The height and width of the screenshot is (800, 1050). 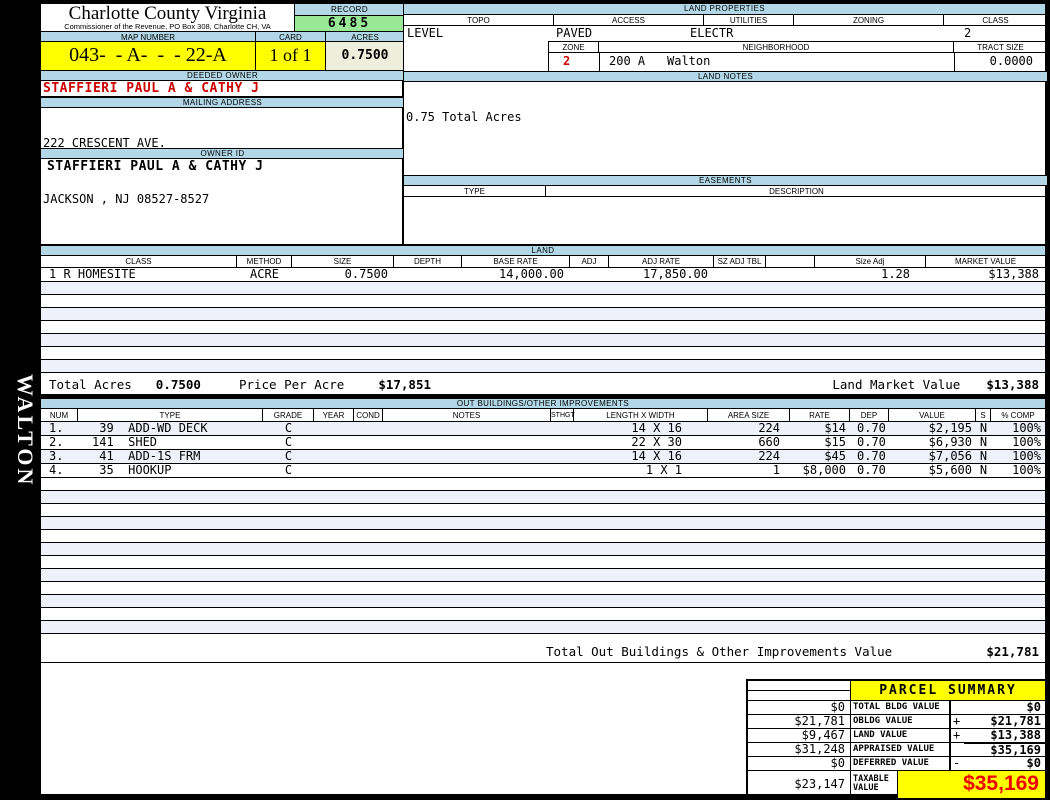 I want to click on outbuilding-row: 2. 141 SHED C 22 X 30 660 $15 0.70 $6,930 N 100%, so click(x=543, y=443).